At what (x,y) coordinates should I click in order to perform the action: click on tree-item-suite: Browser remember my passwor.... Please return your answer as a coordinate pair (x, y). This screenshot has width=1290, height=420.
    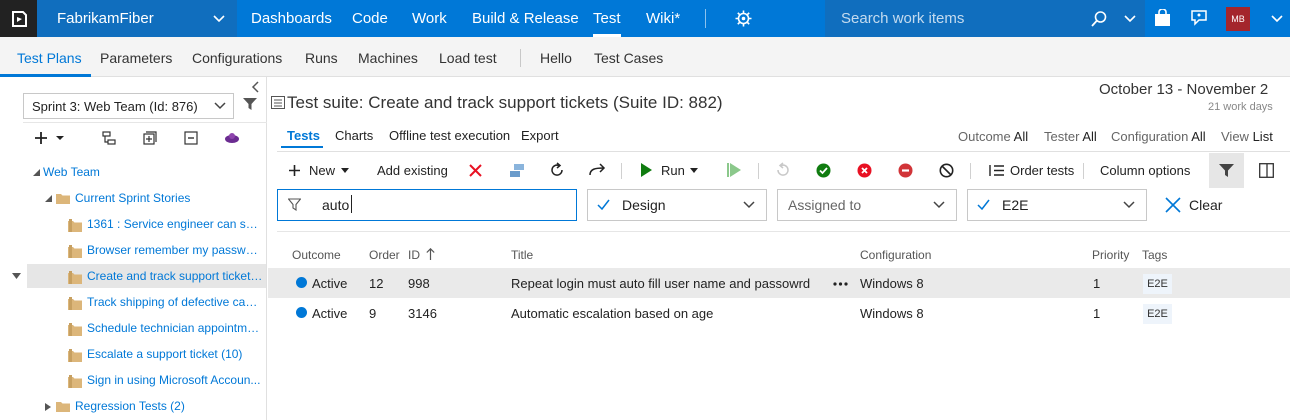
    Looking at the image, I should click on (175, 250).